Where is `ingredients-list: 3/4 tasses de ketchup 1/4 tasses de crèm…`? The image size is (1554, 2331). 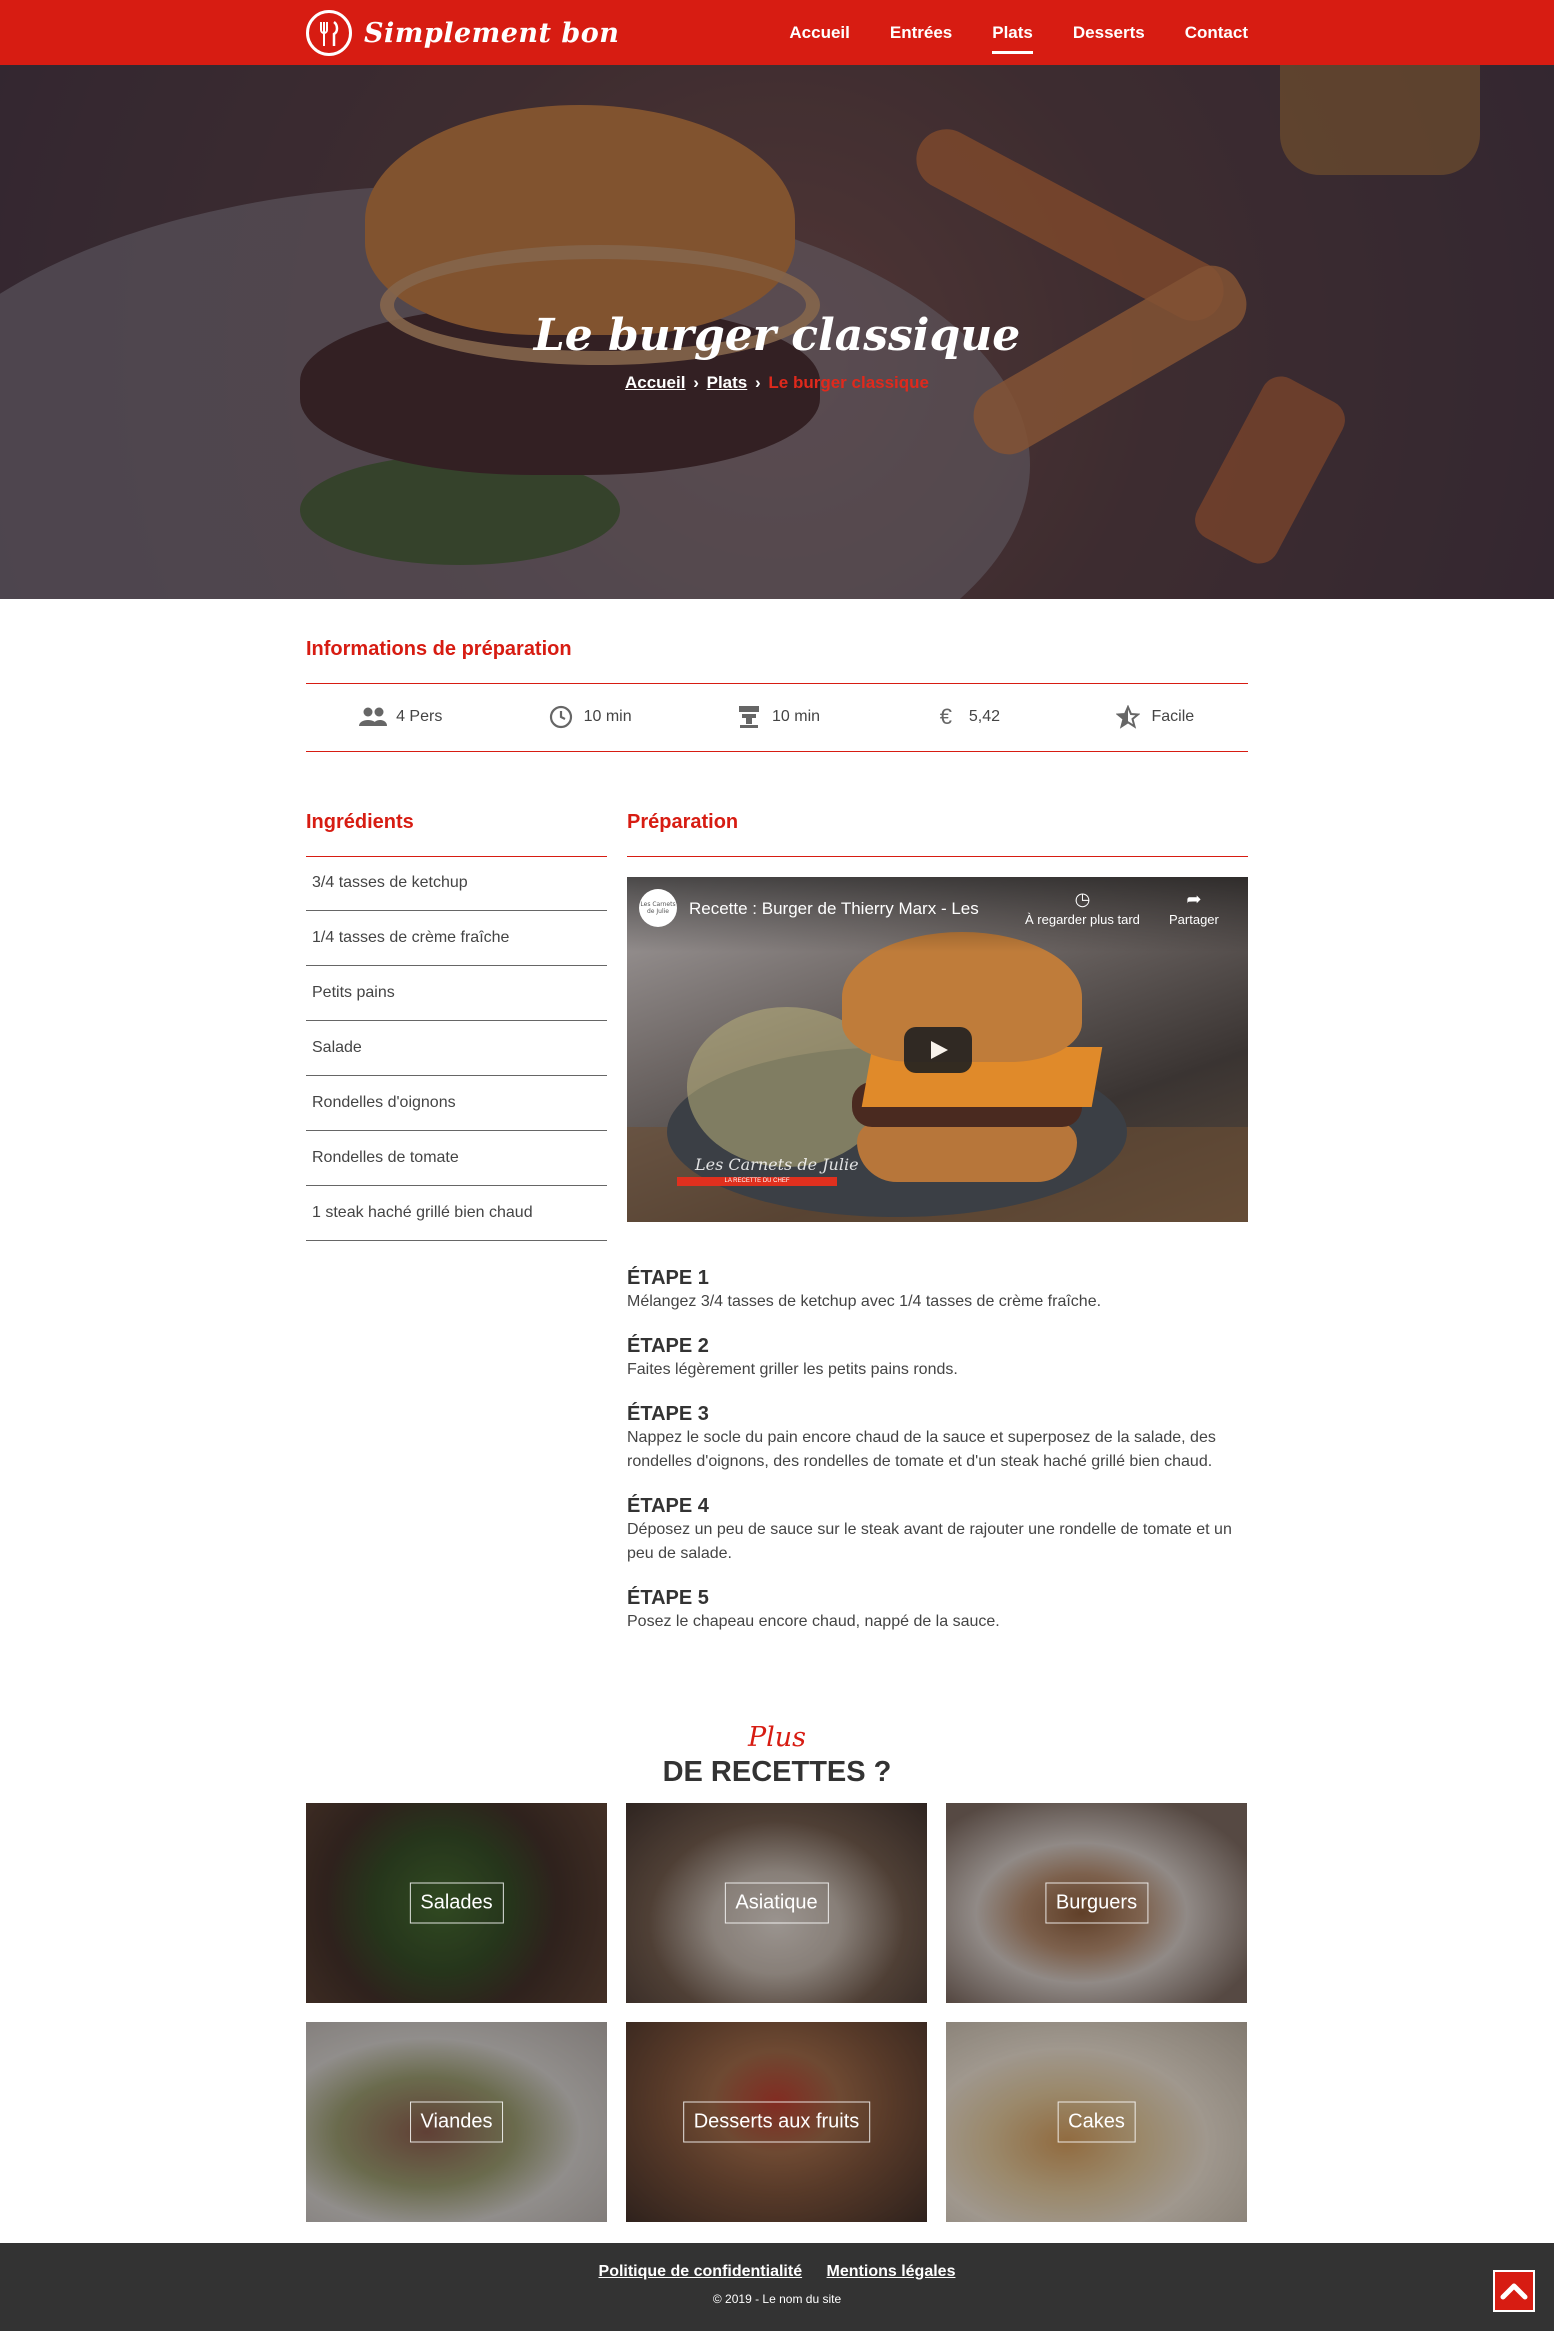 ingredients-list: 3/4 tasses de ketchup 1/4 tasses de crèm… is located at coordinates (456, 1048).